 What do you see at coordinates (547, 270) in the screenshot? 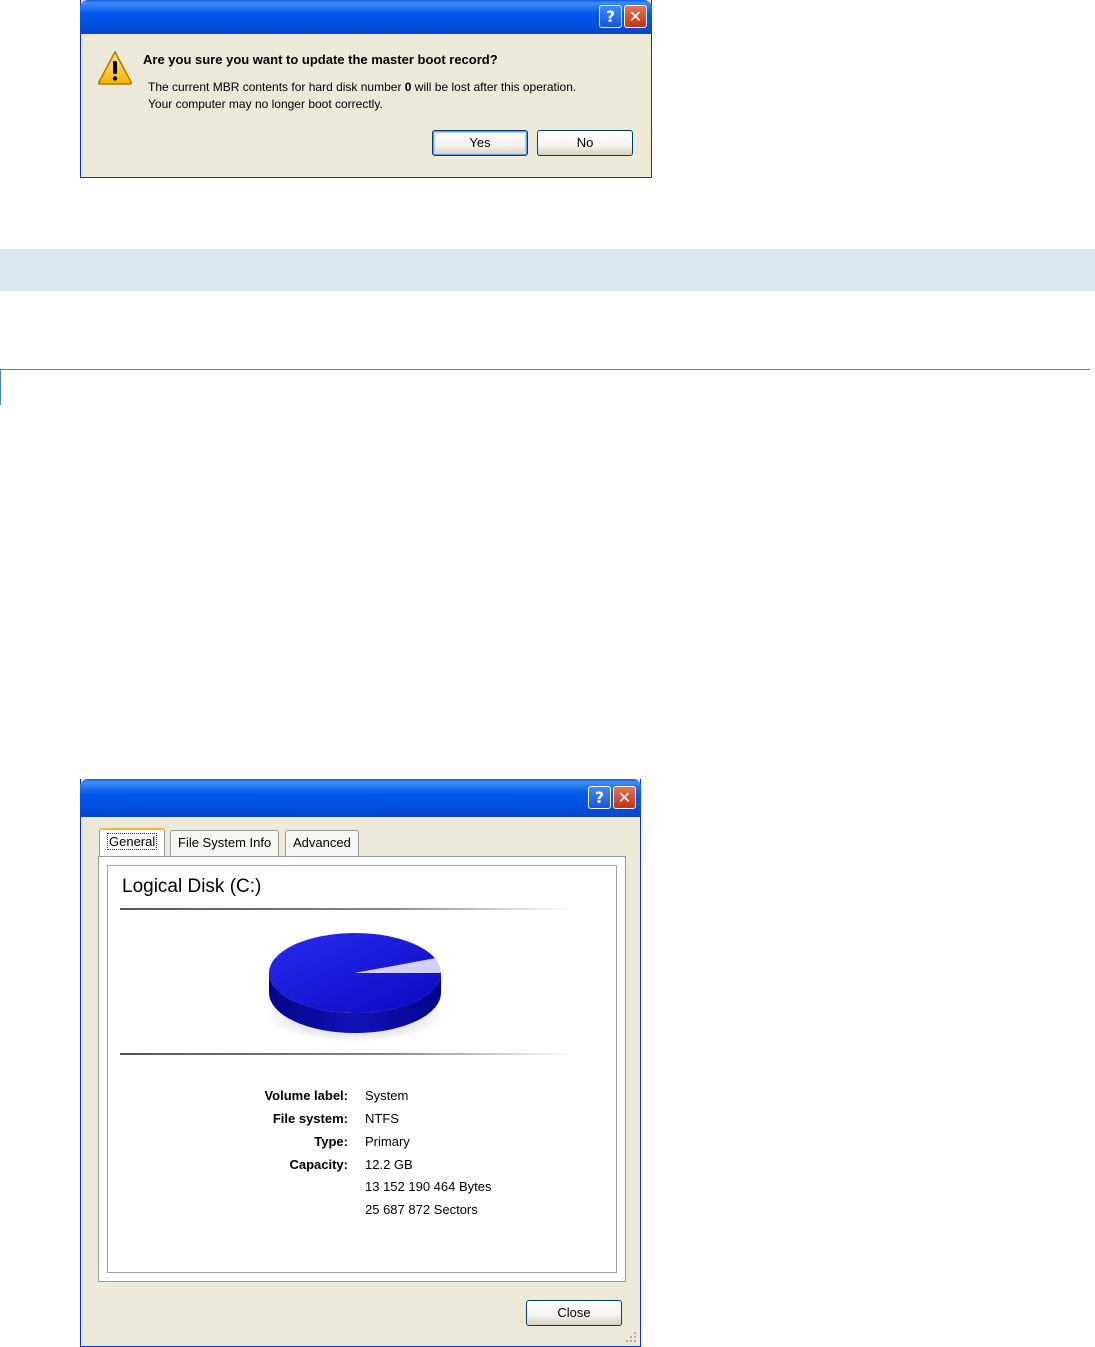
I see `section-band` at bounding box center [547, 270].